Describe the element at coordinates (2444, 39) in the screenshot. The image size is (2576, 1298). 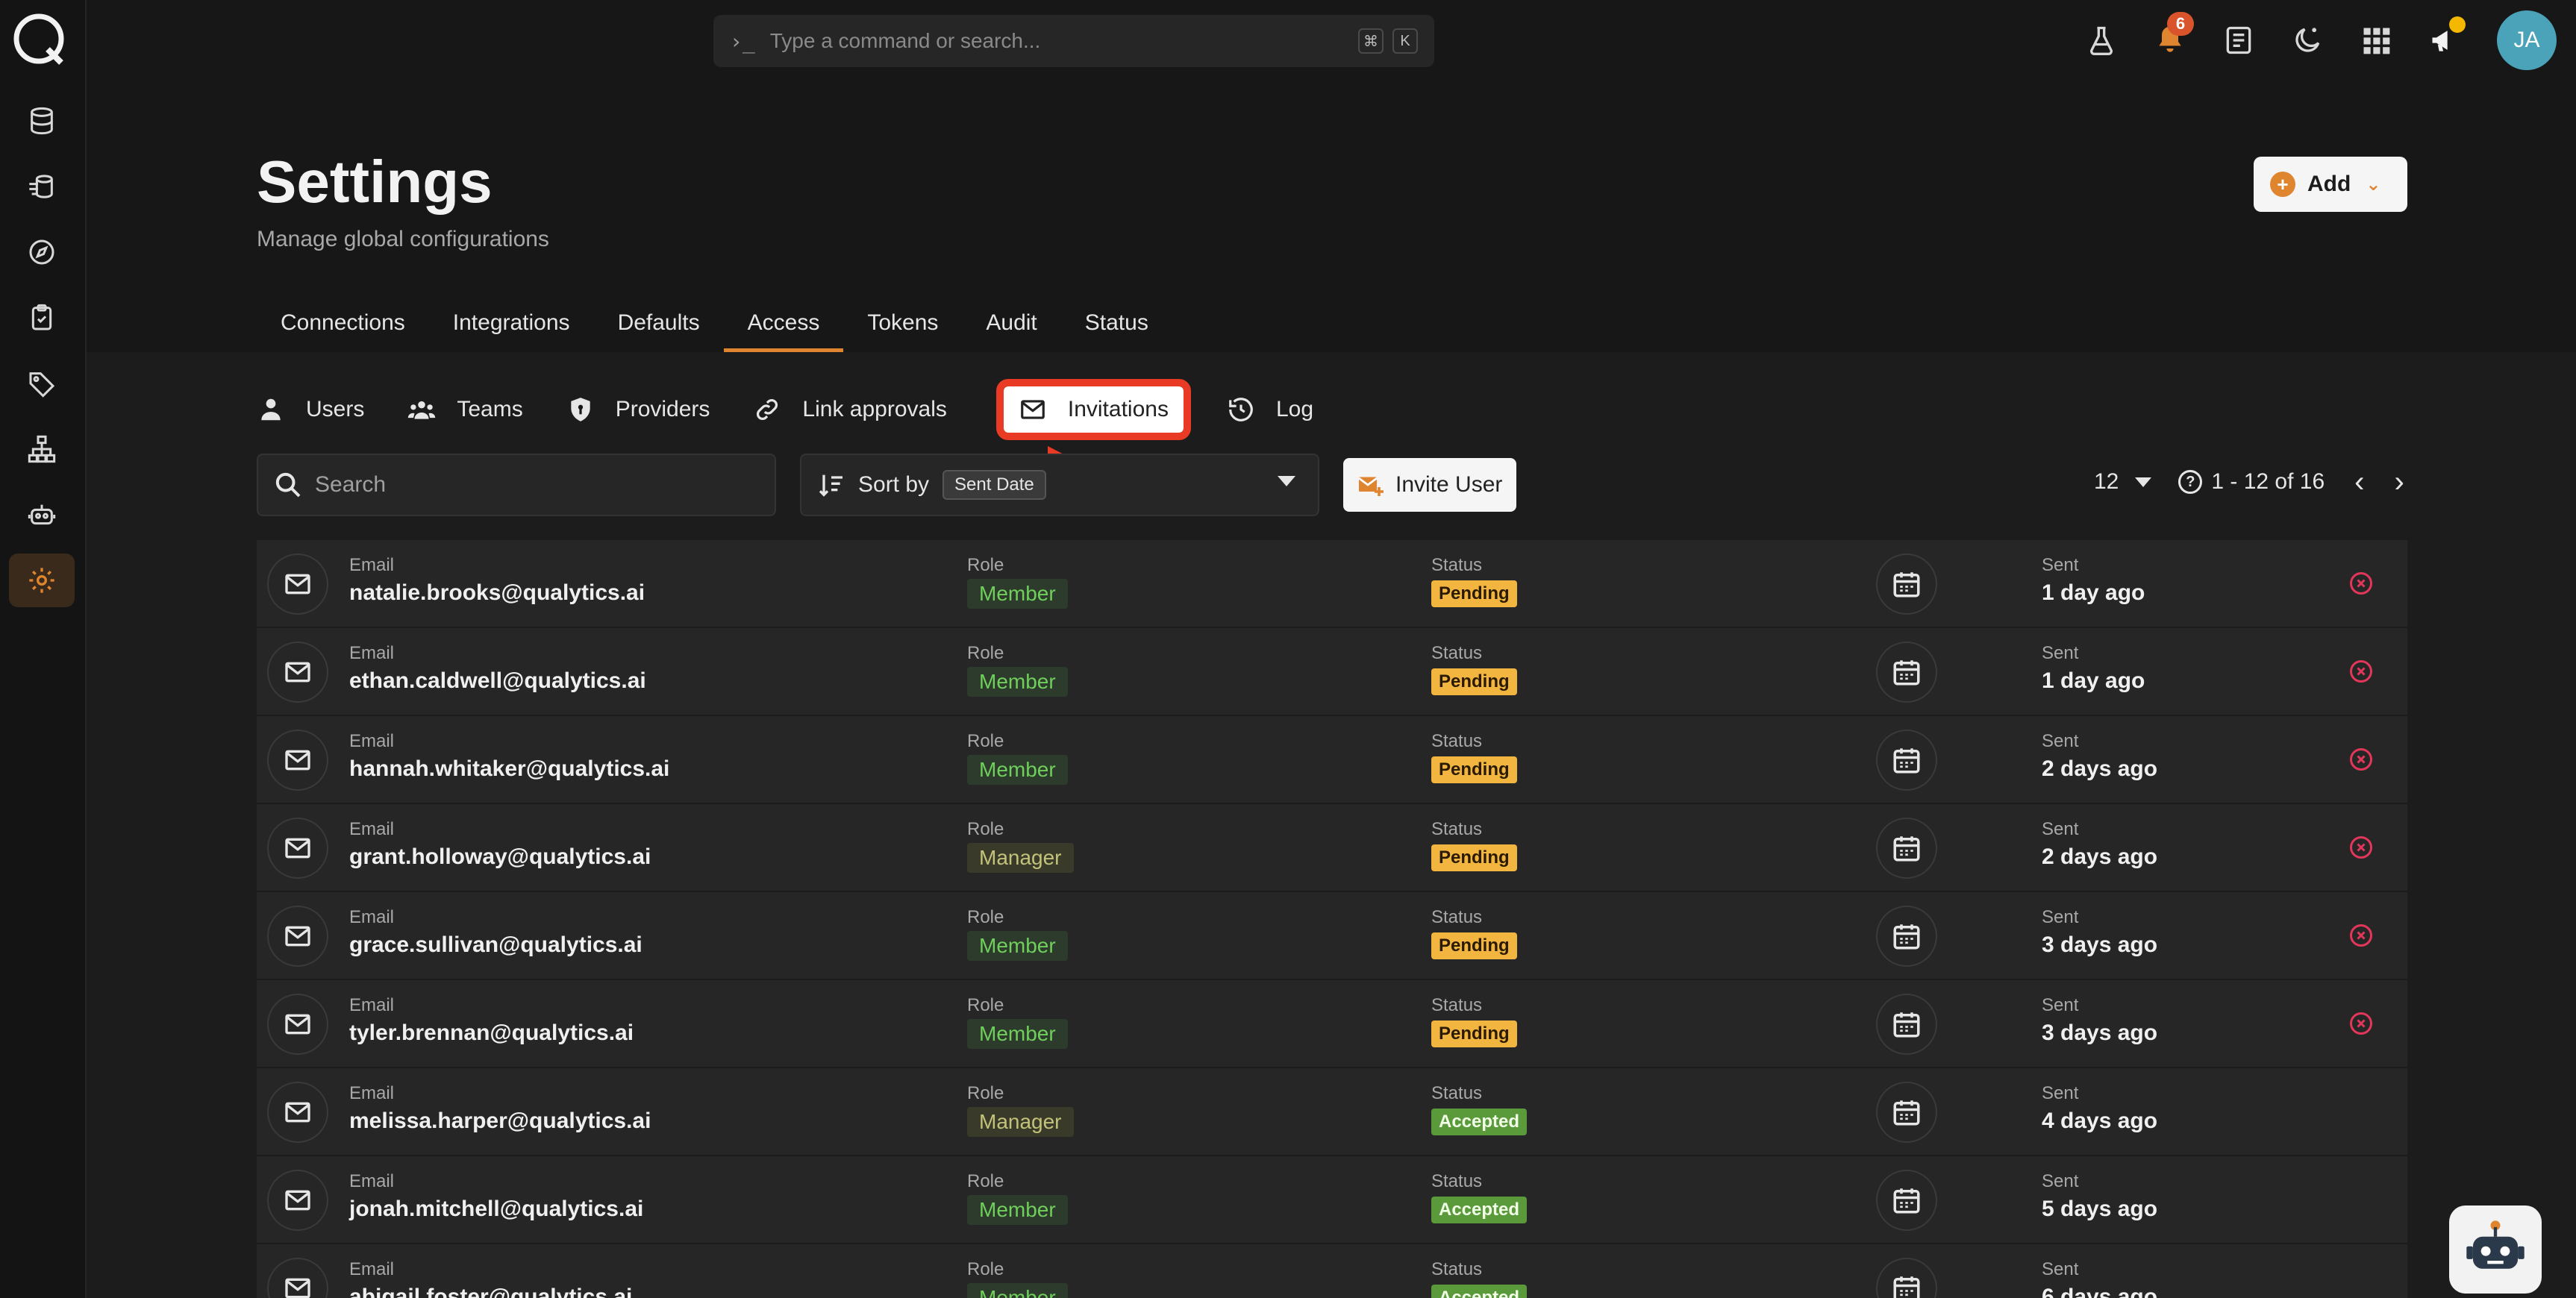
I see `announcements-megaphone-icon` at that location.